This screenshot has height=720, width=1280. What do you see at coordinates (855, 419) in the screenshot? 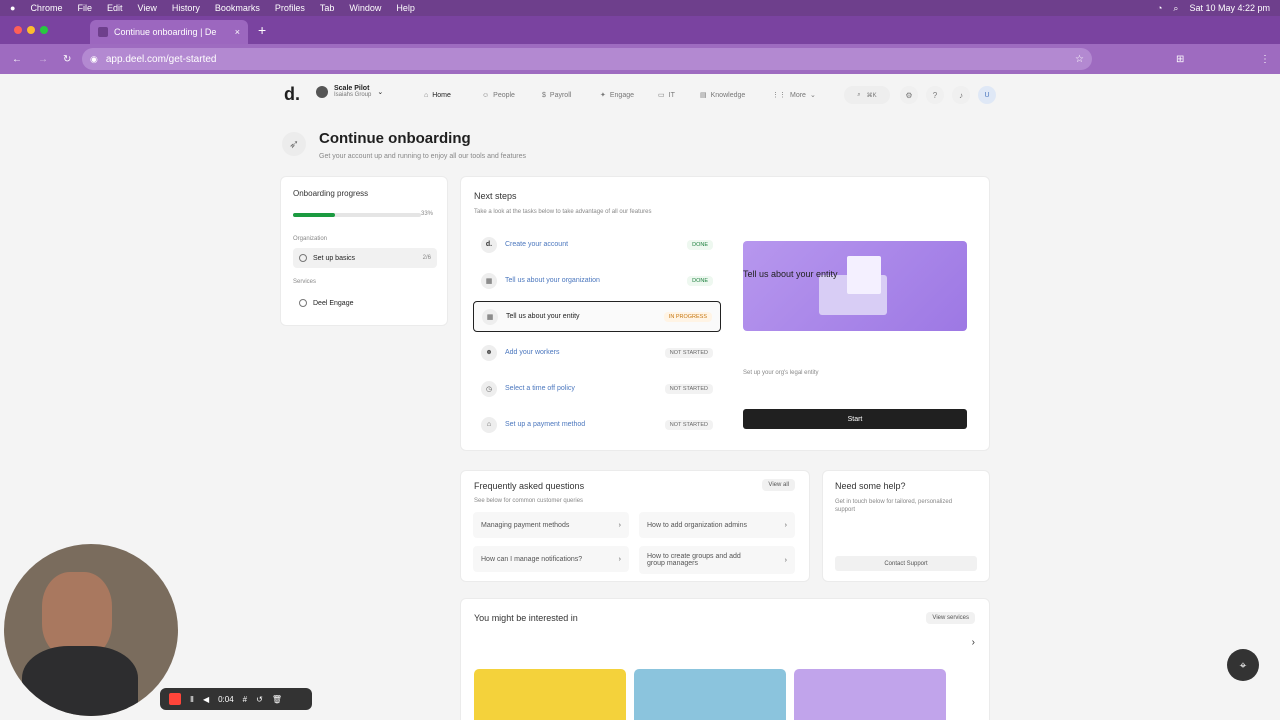
I see `start-button: Start` at bounding box center [855, 419].